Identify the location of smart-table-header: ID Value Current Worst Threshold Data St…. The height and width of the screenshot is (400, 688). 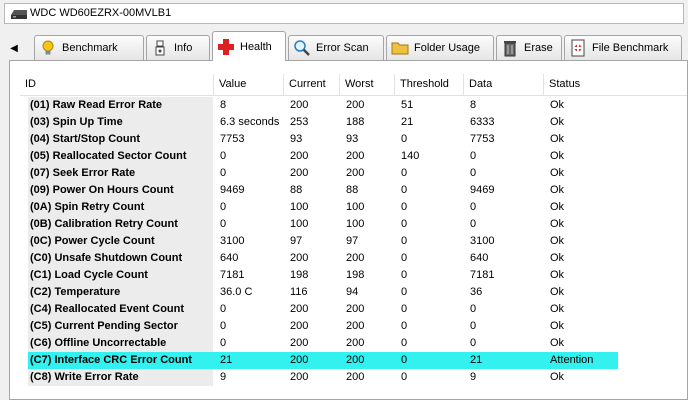
(353, 85).